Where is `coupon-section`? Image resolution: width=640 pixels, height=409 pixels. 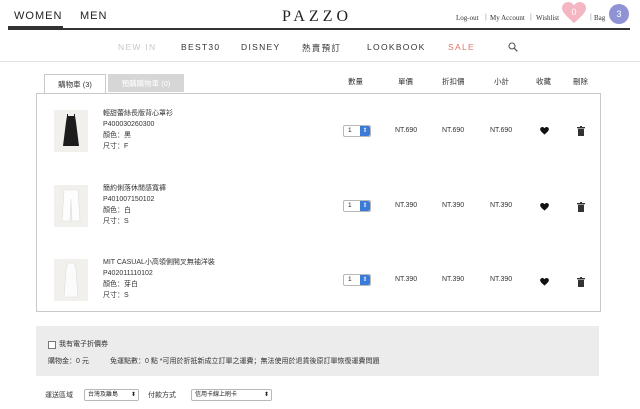 coupon-section is located at coordinates (317, 351).